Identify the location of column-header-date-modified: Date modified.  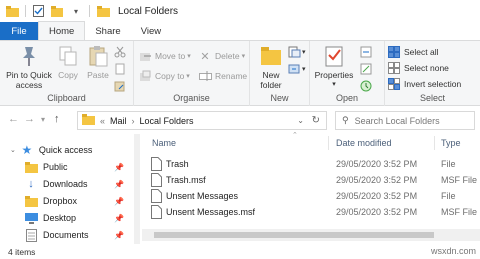
(364, 143).